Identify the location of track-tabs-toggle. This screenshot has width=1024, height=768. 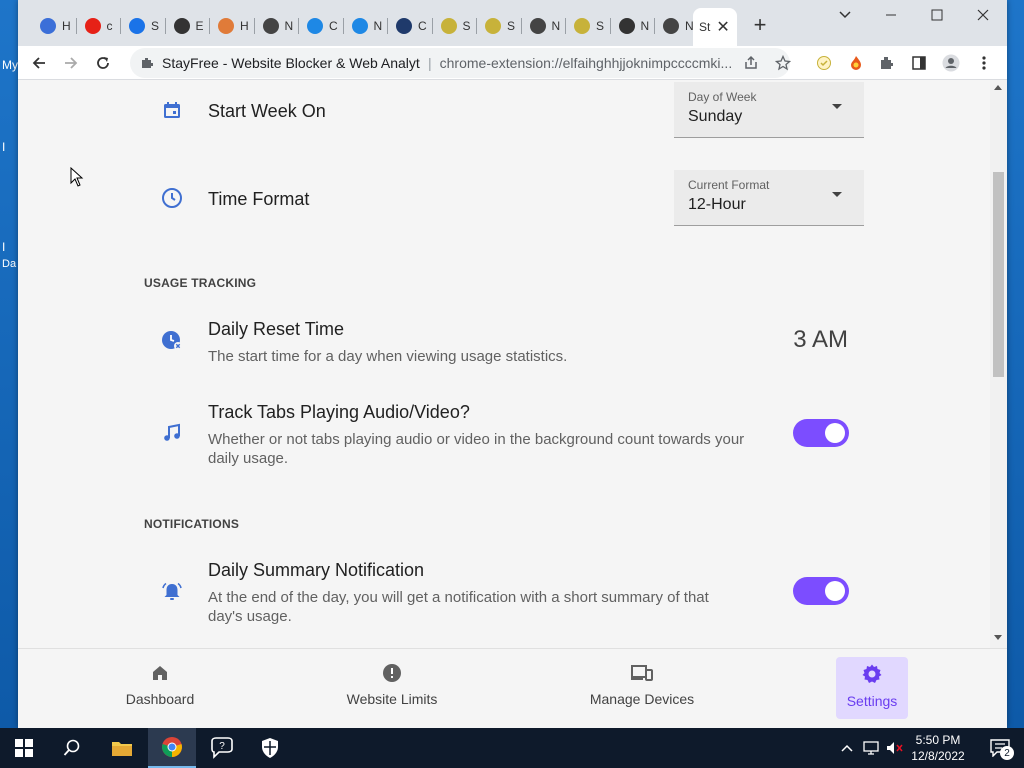
(821, 433).